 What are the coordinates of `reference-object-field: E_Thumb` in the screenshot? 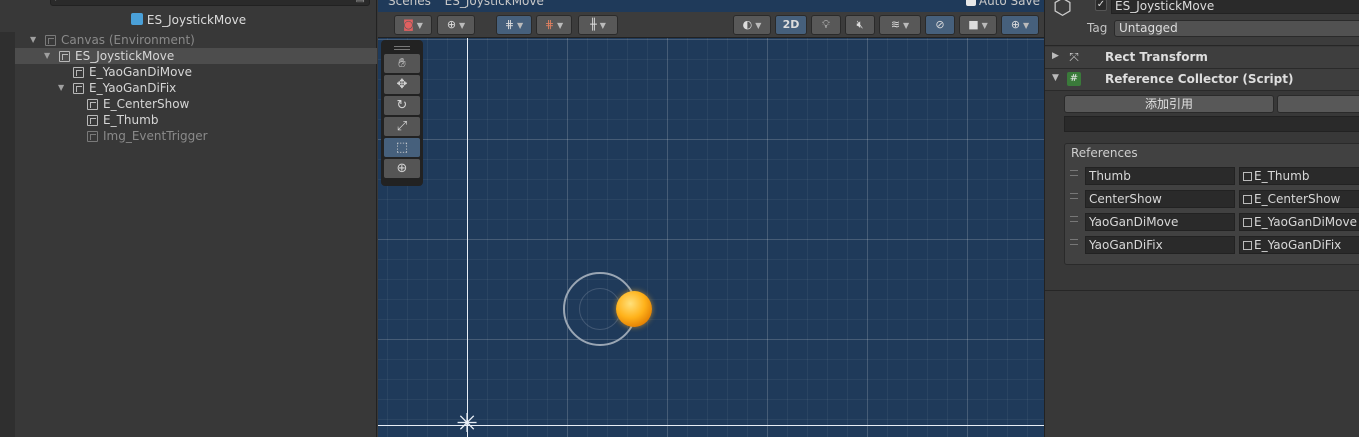 It's located at (1299, 176).